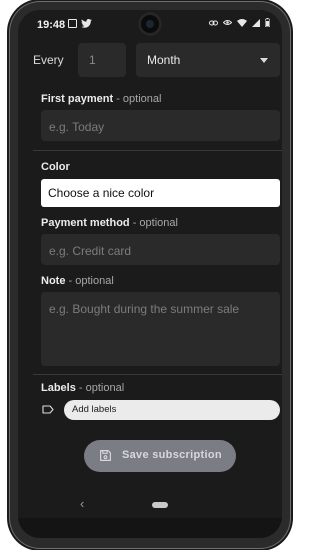  I want to click on floppy-disk-icon, so click(105, 455).